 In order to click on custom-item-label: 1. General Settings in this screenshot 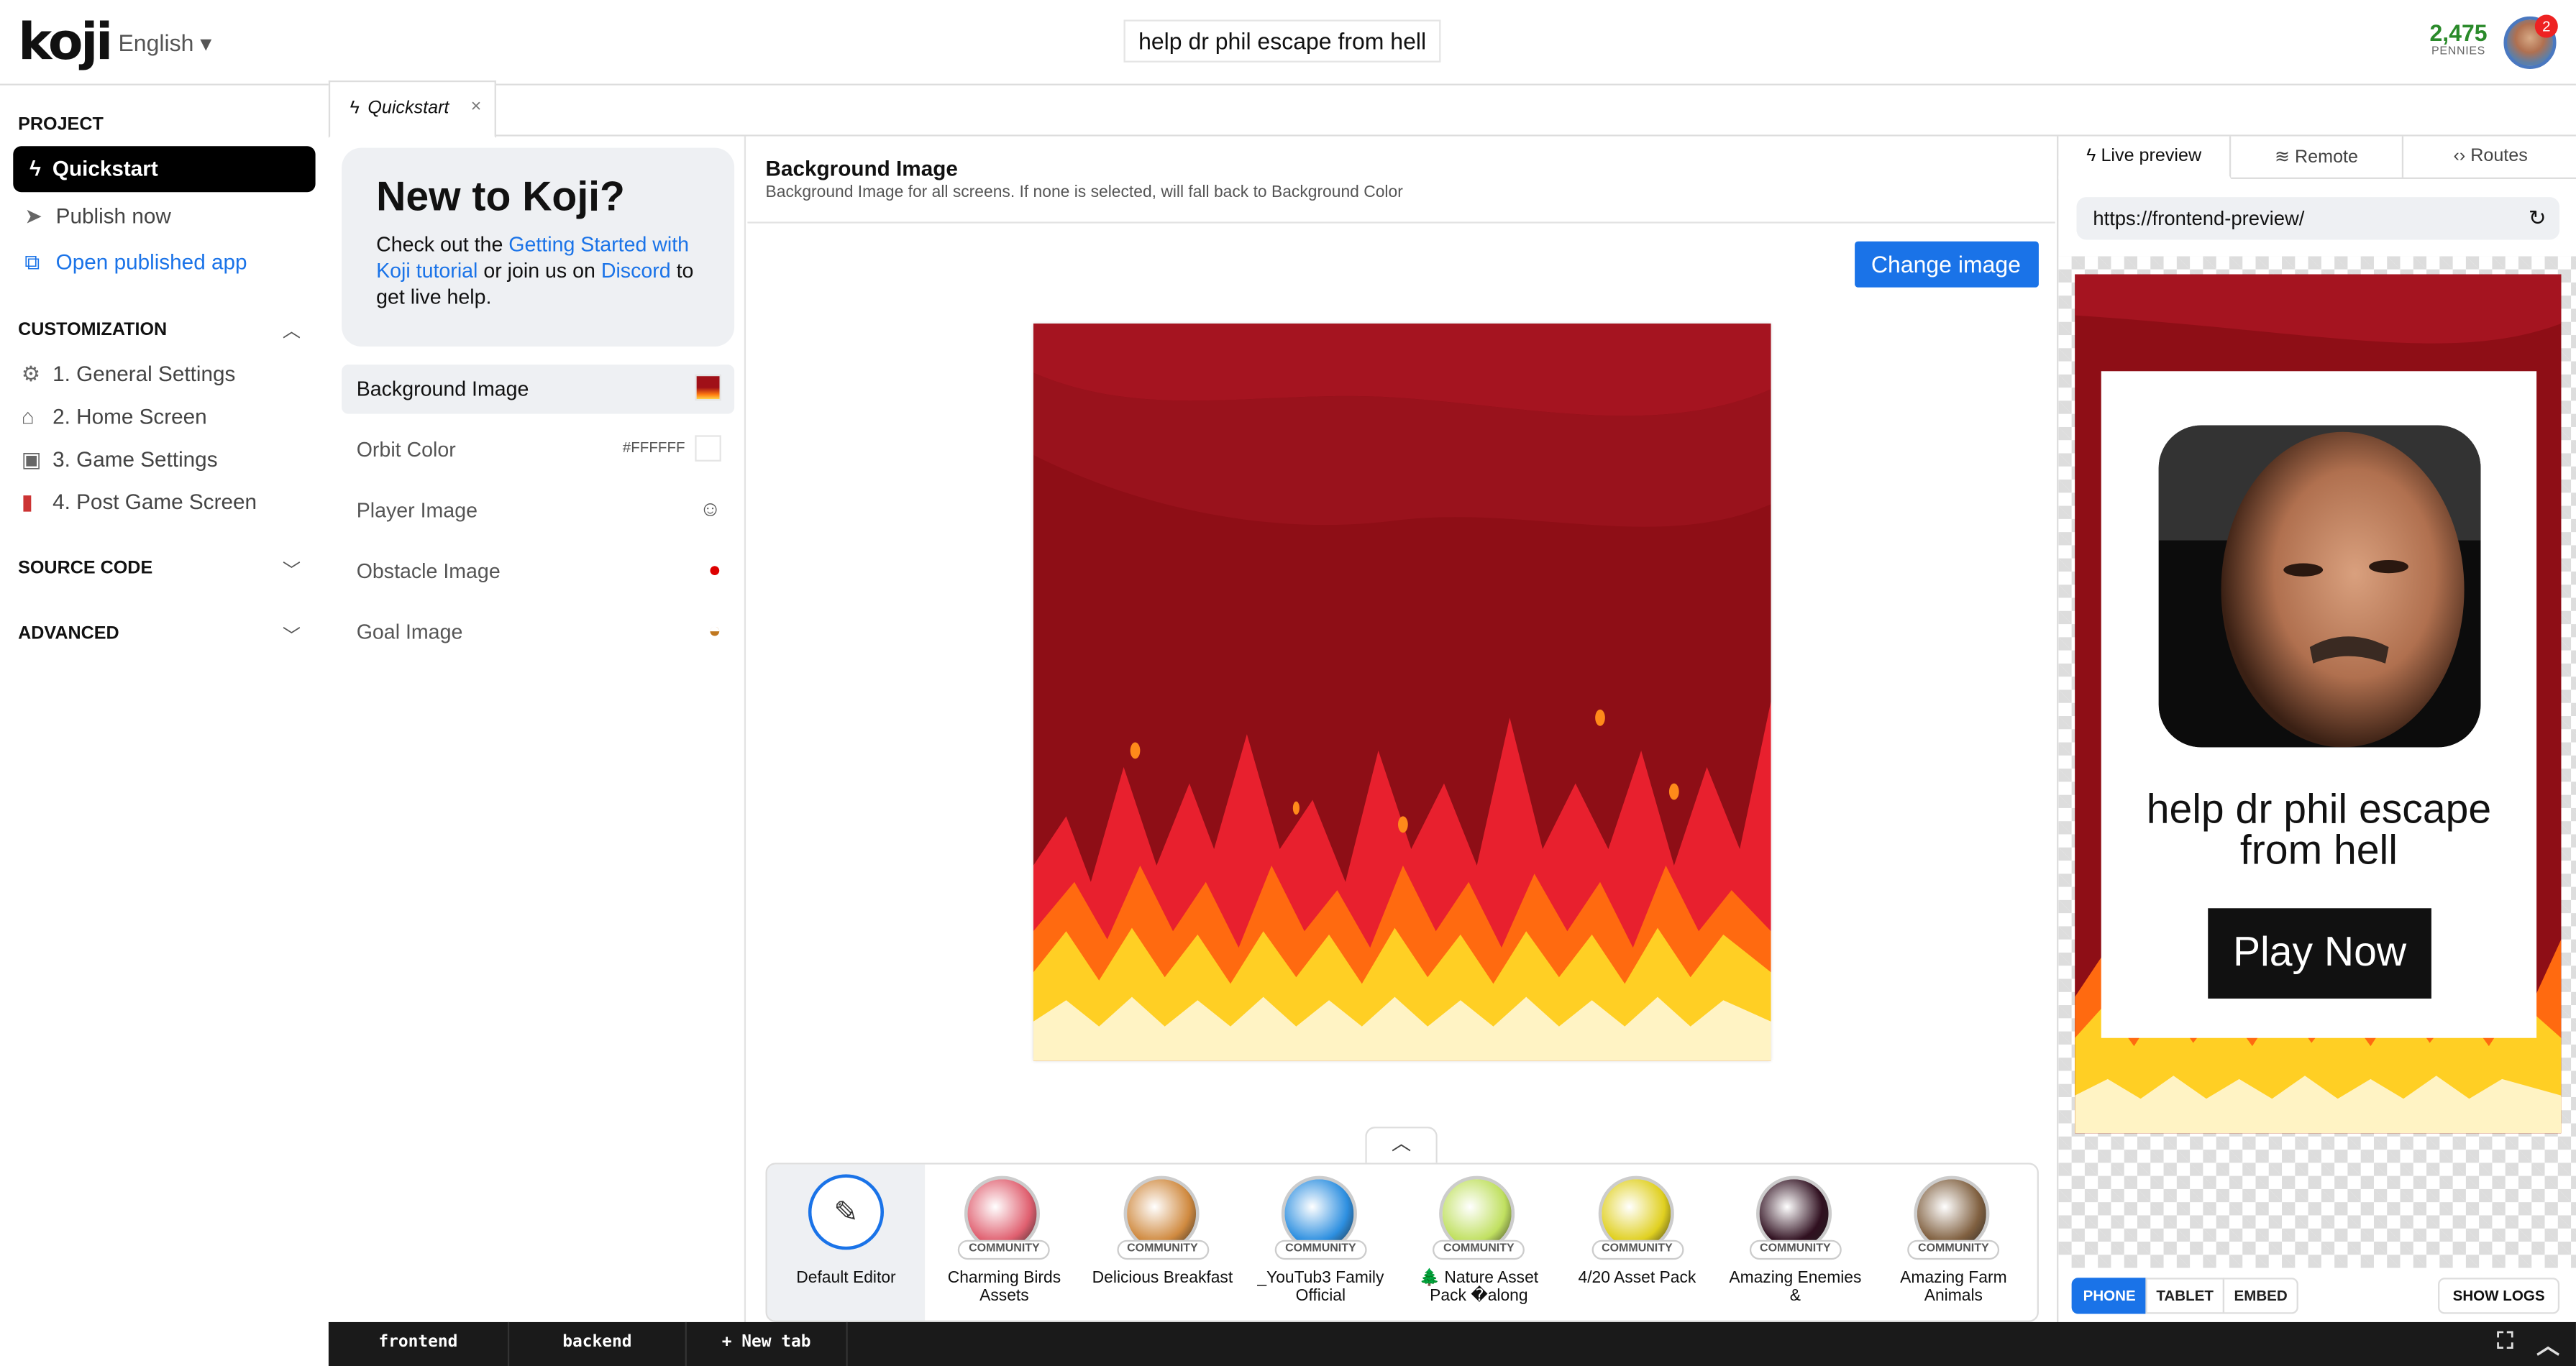, I will do `click(144, 373)`.